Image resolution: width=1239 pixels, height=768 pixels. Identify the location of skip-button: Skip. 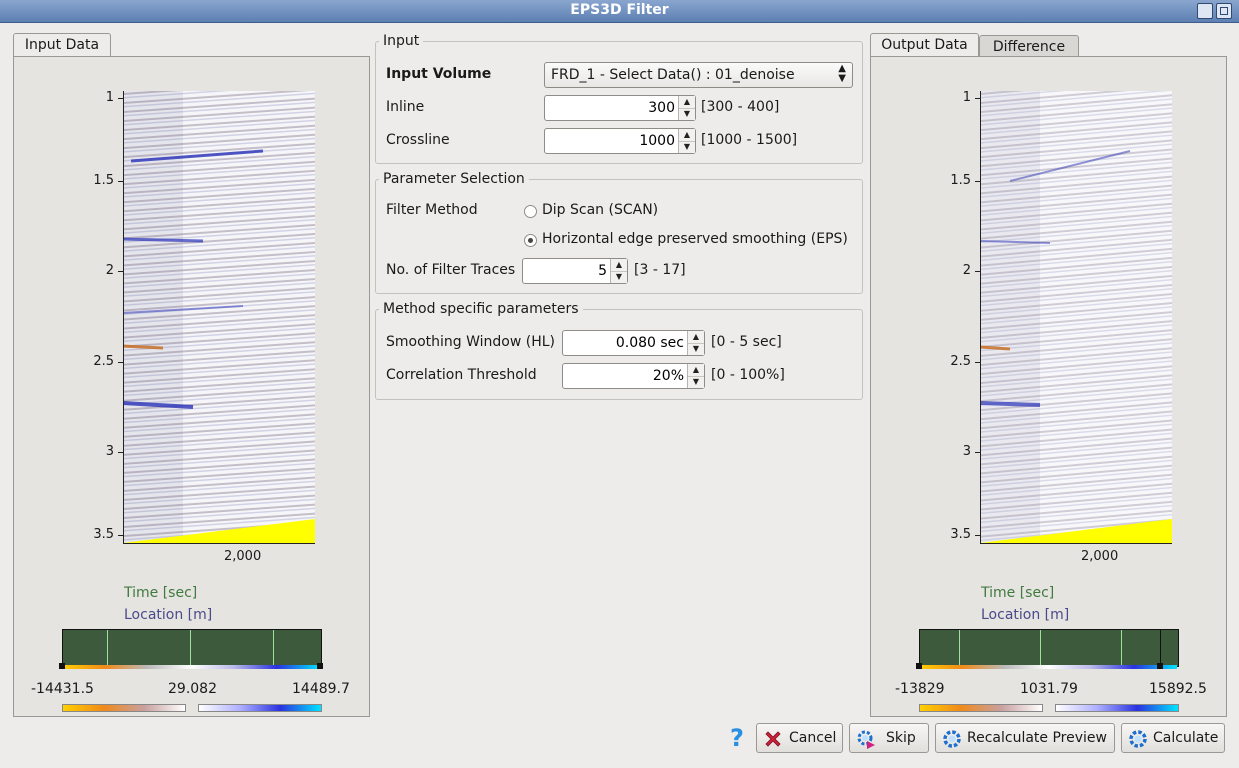
(889, 738).